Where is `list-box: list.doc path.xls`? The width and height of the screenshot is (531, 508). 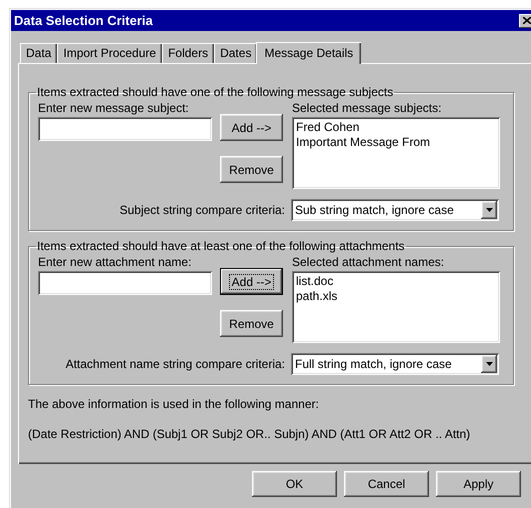 list-box: list.doc path.xls is located at coordinates (396, 307).